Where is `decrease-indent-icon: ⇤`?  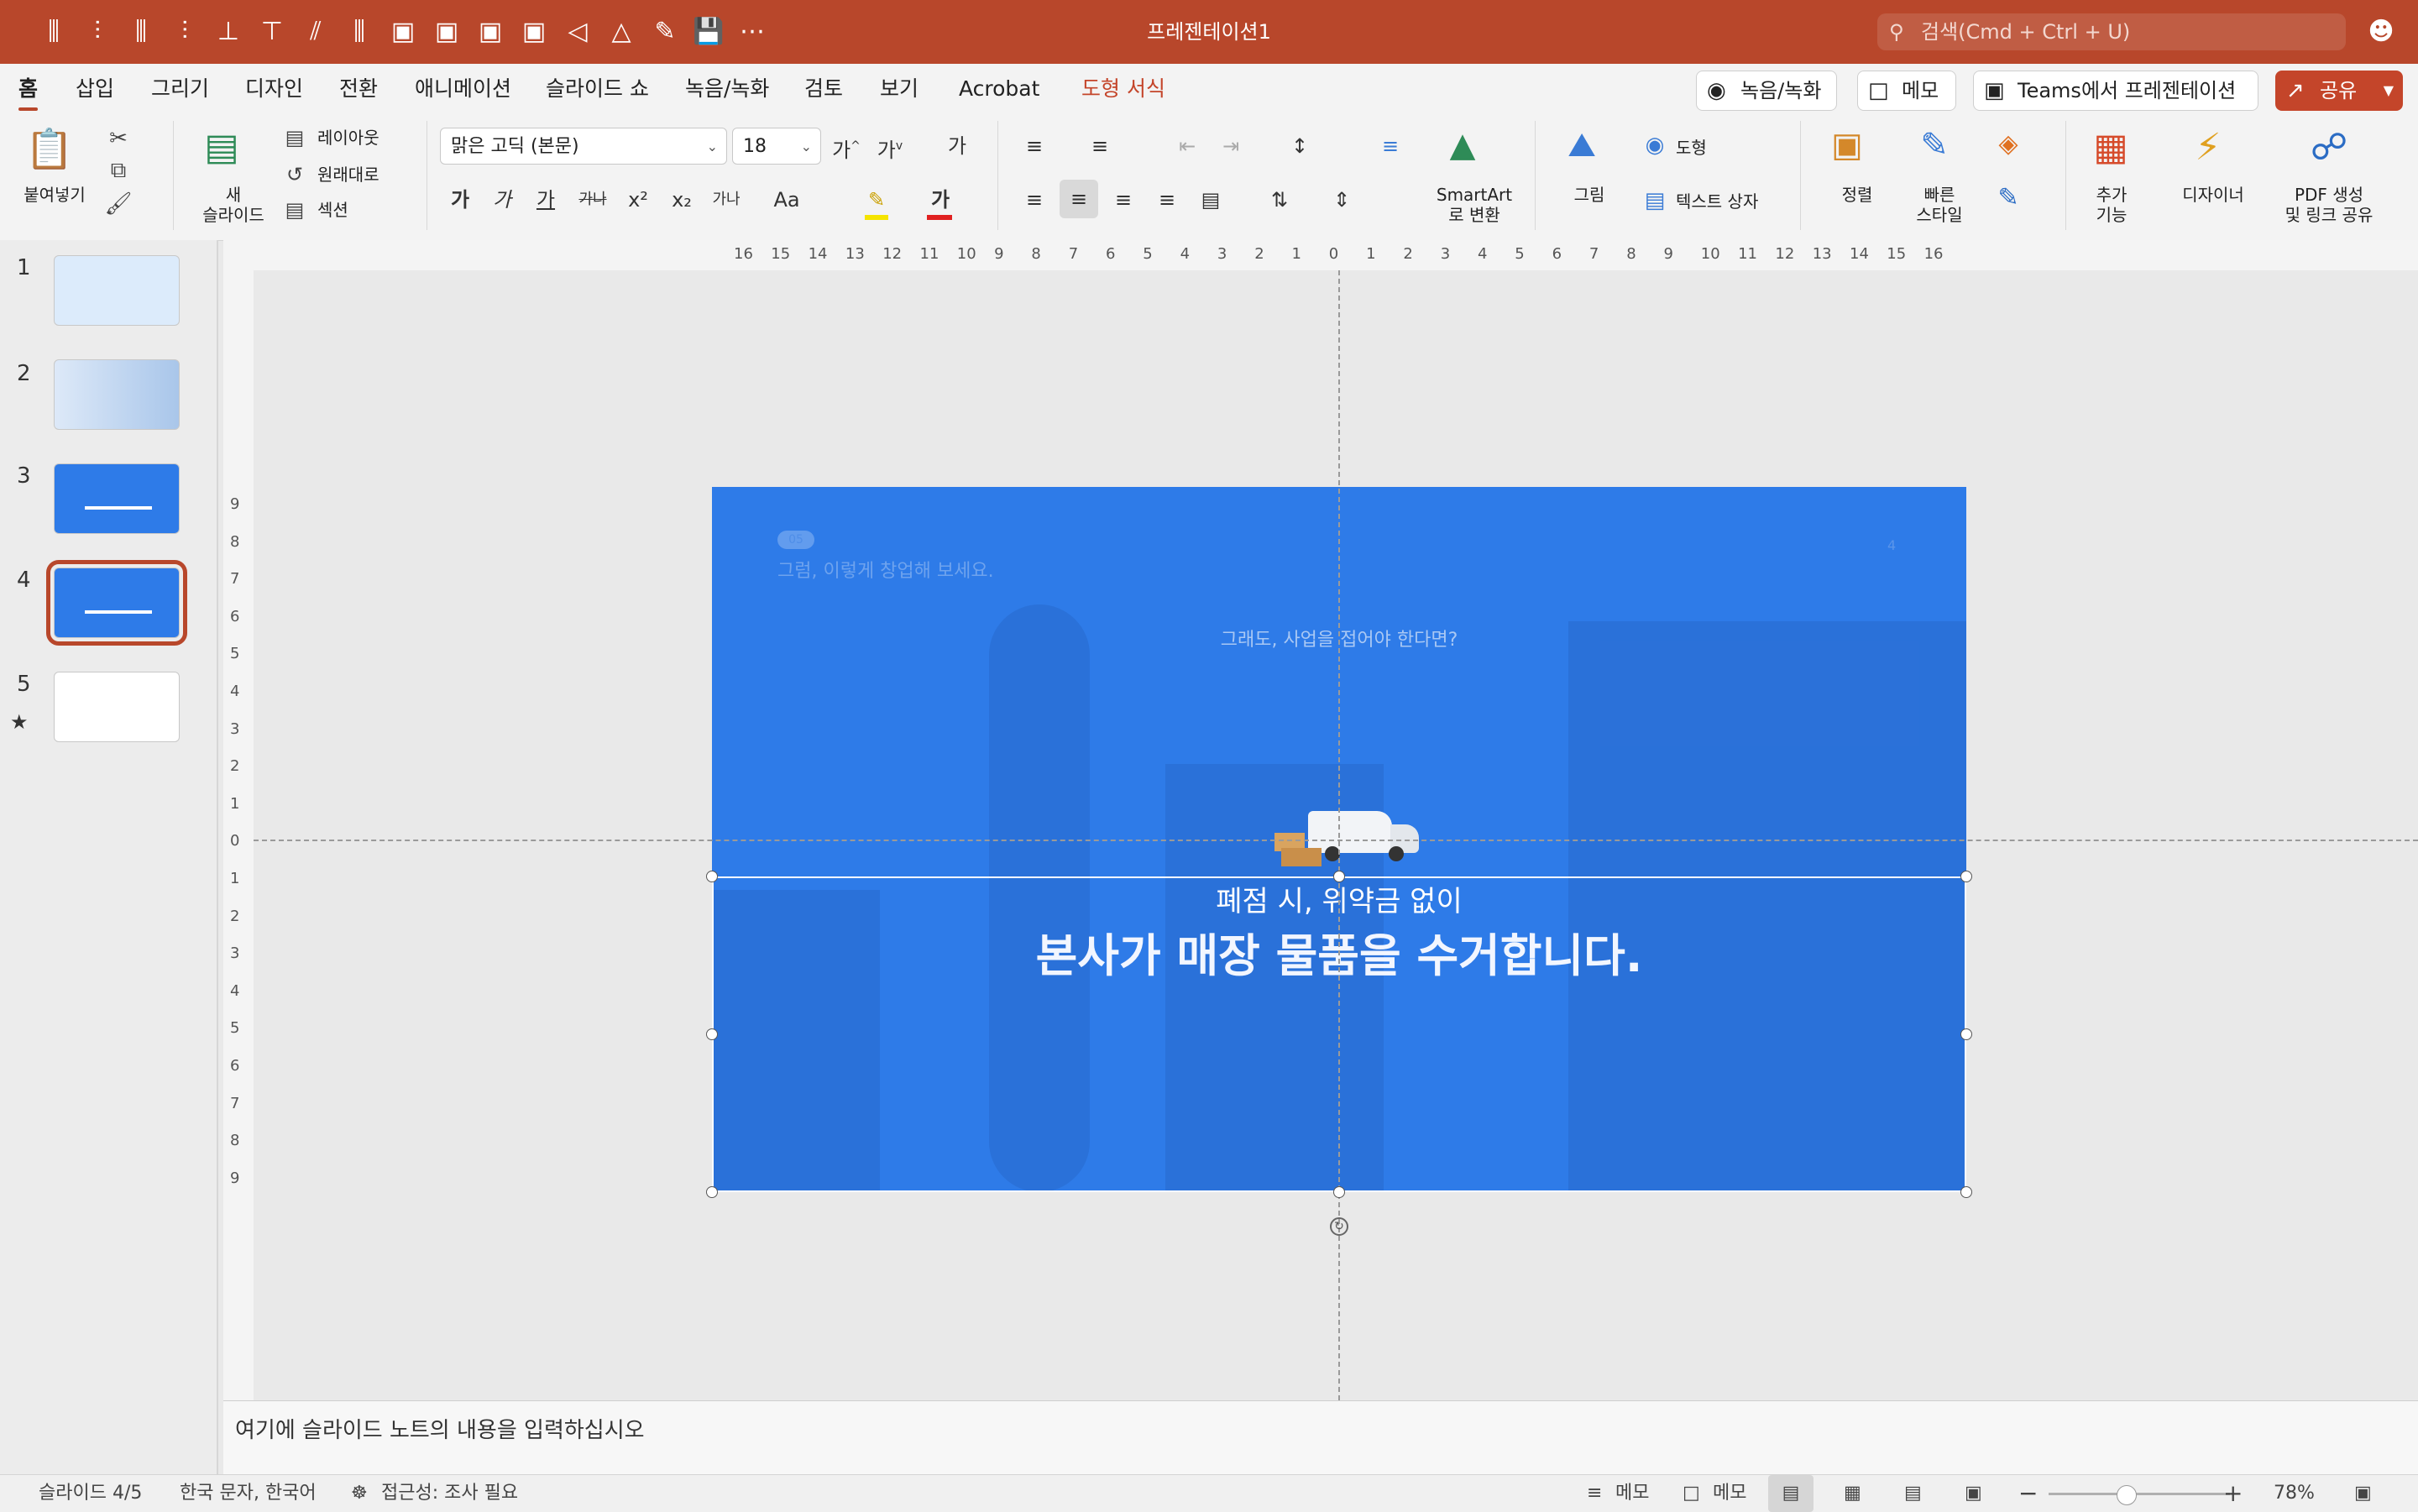
decrease-indent-icon: ⇤ is located at coordinates (1187, 146).